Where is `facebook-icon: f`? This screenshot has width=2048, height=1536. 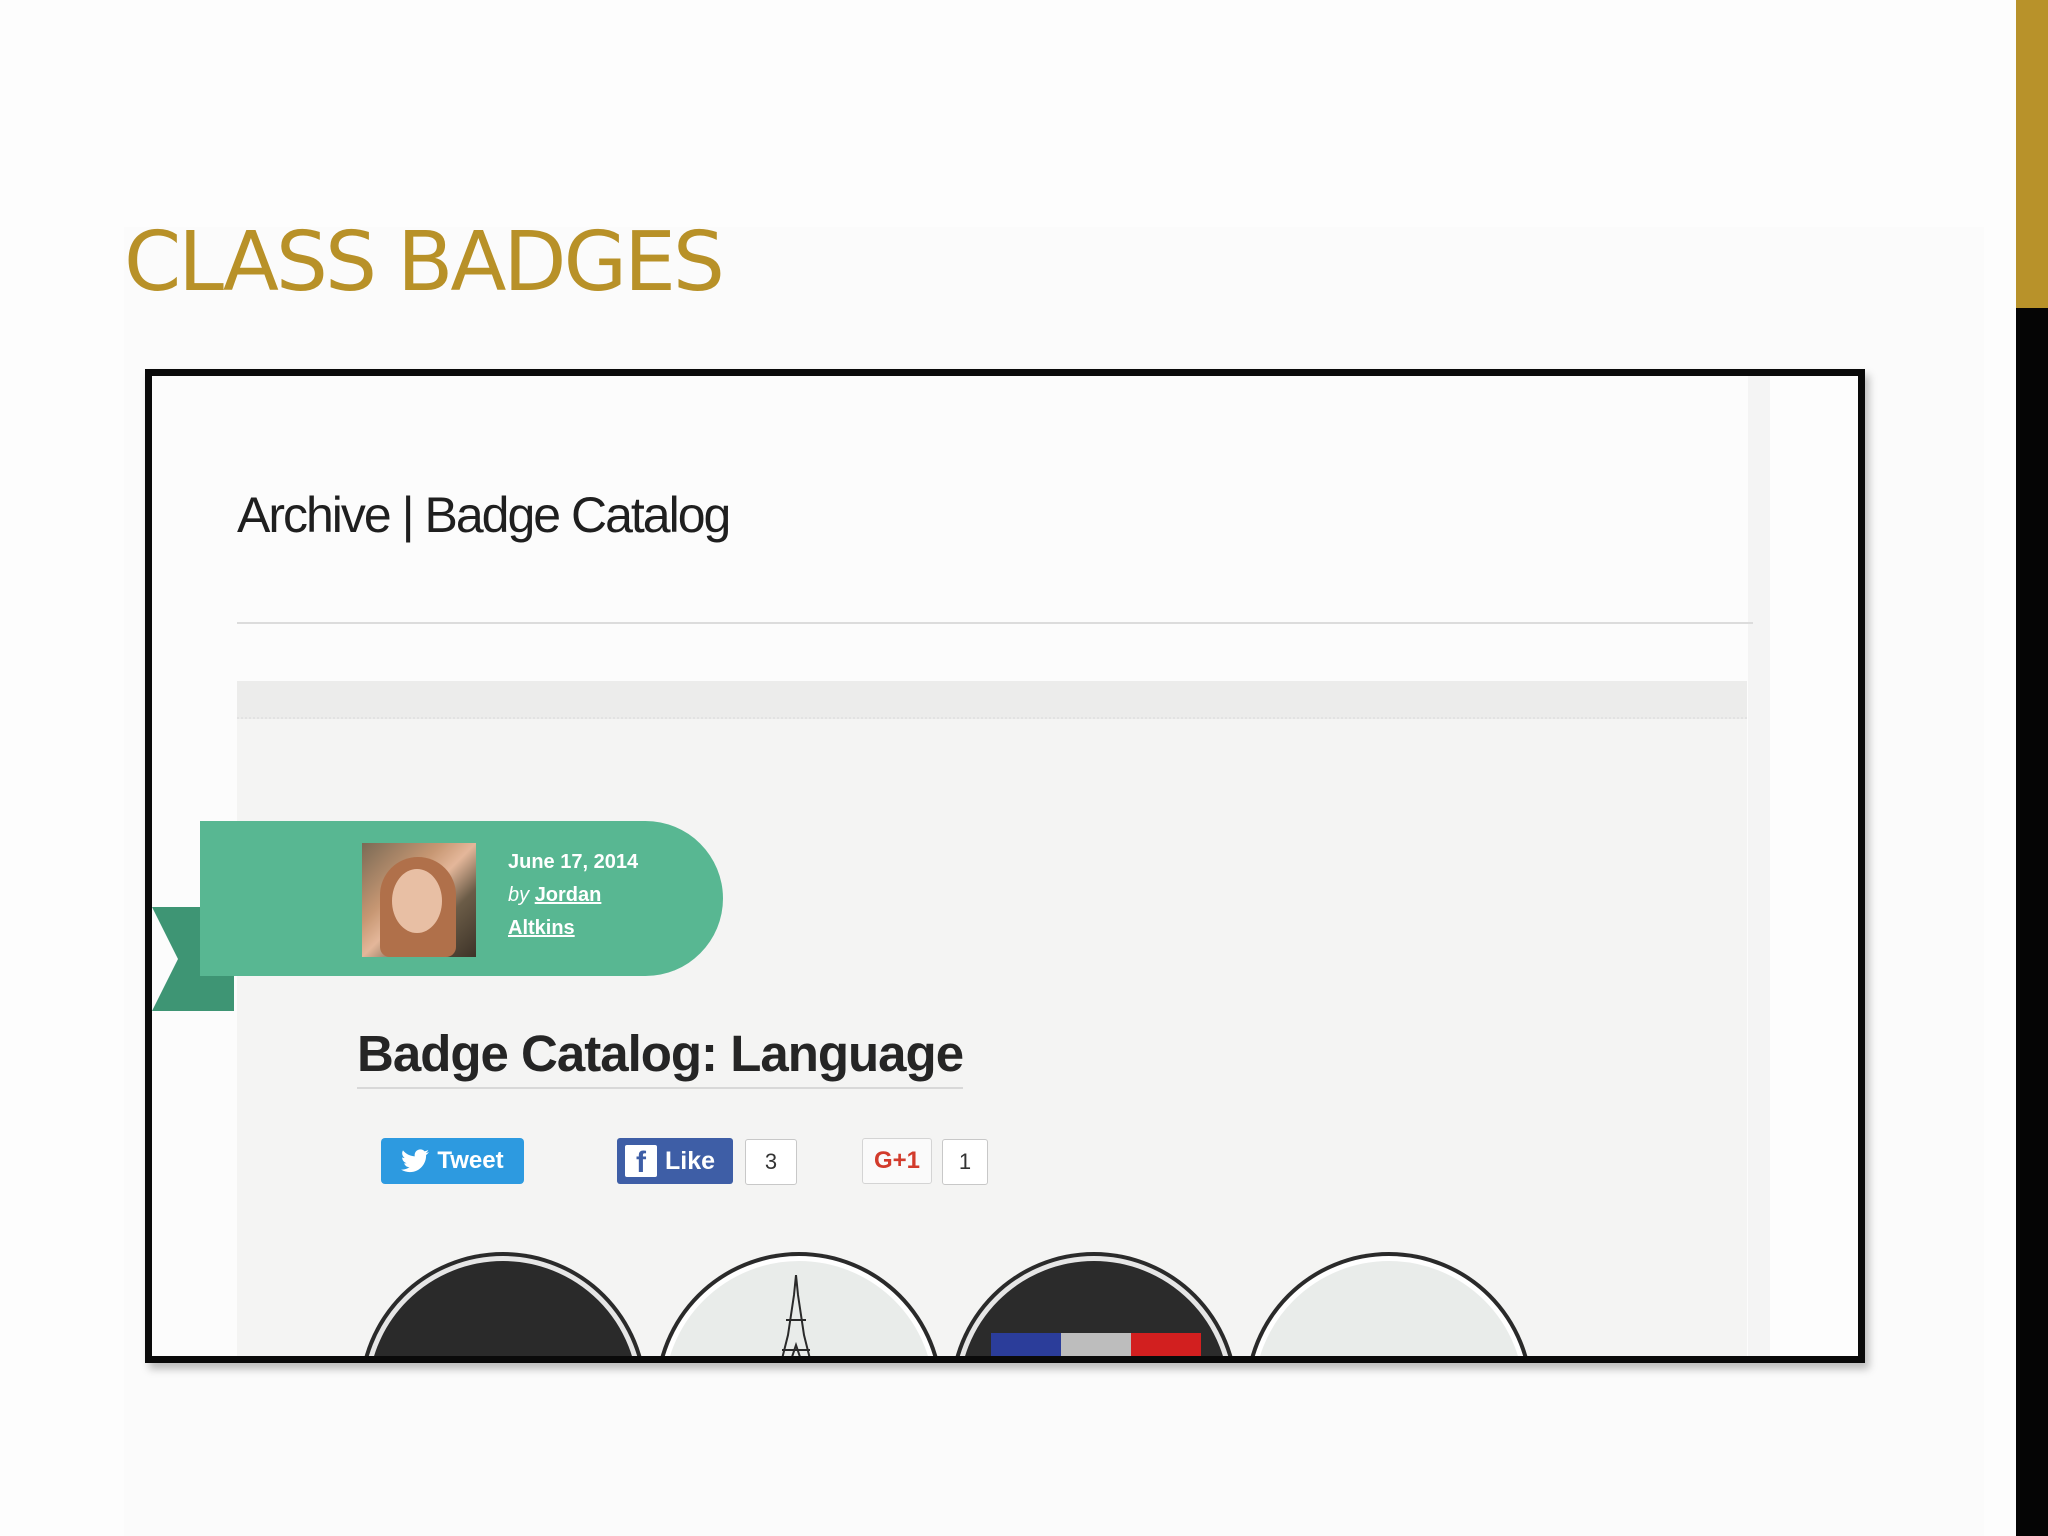 facebook-icon: f is located at coordinates (641, 1162).